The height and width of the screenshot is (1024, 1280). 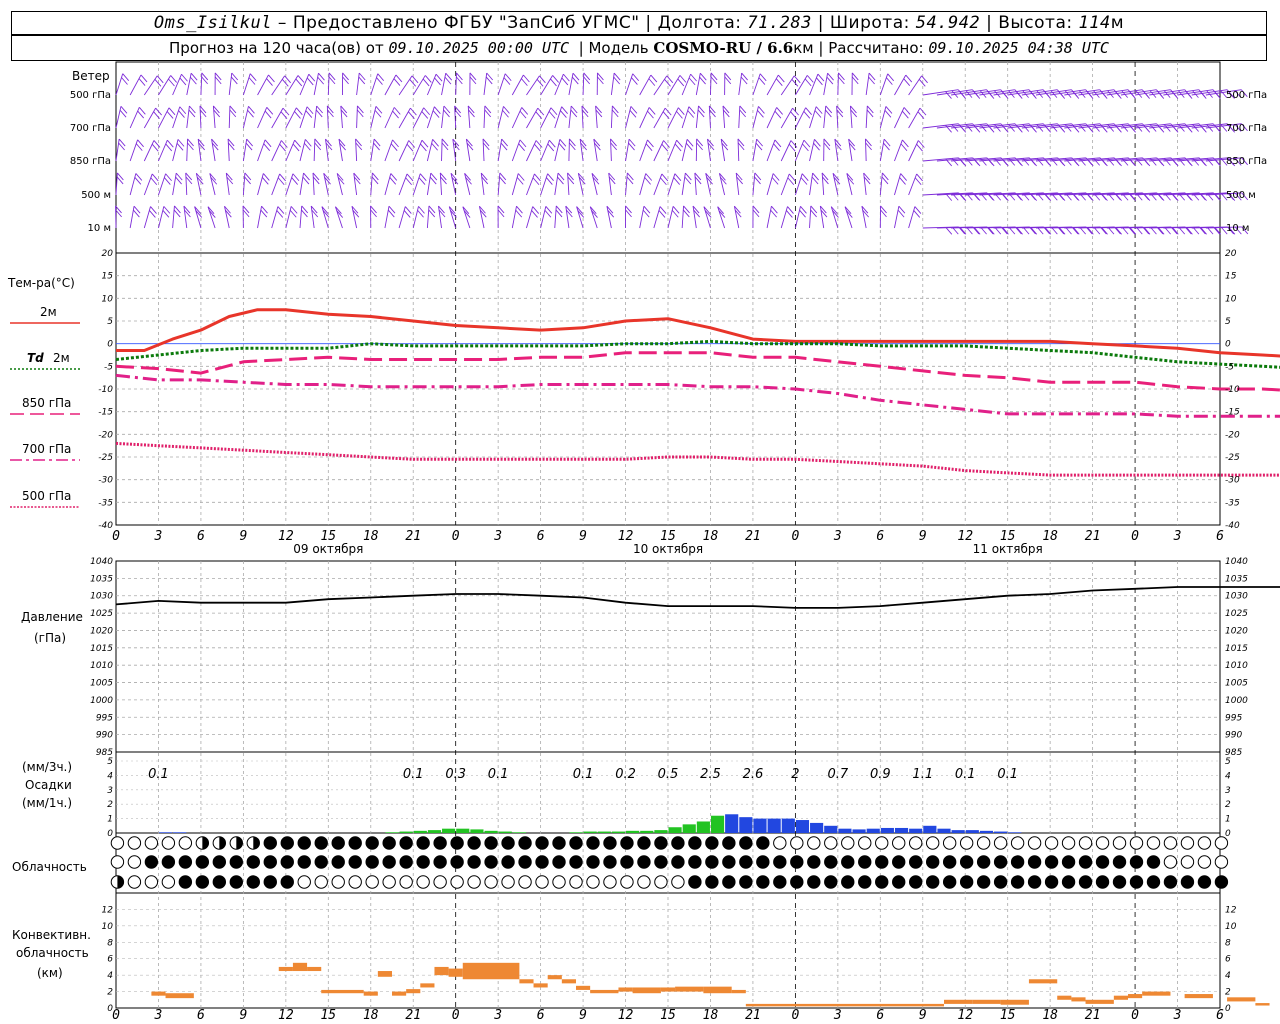 What do you see at coordinates (675, 830) in the screenshot?
I see `precip-bar` at bounding box center [675, 830].